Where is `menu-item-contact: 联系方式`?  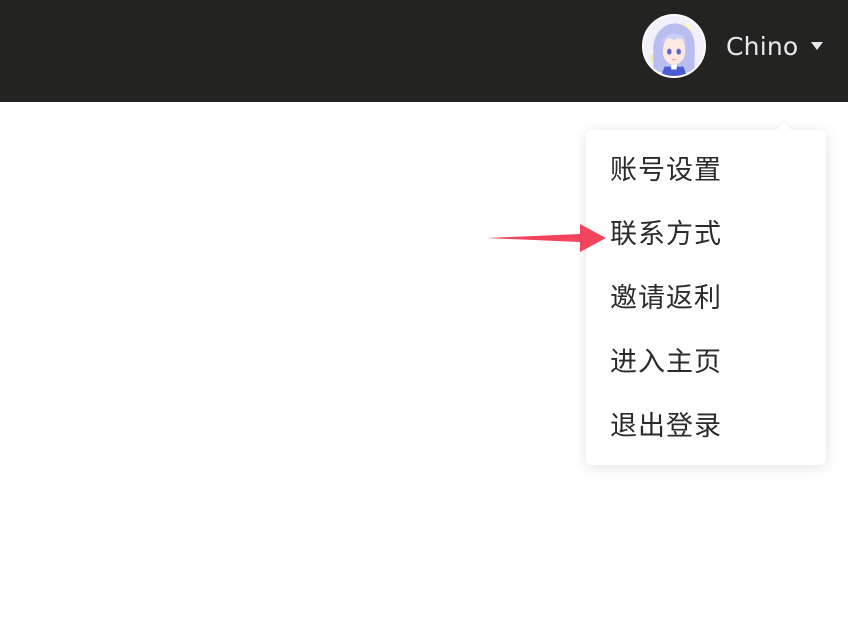 menu-item-contact: 联系方式 is located at coordinates (706, 235).